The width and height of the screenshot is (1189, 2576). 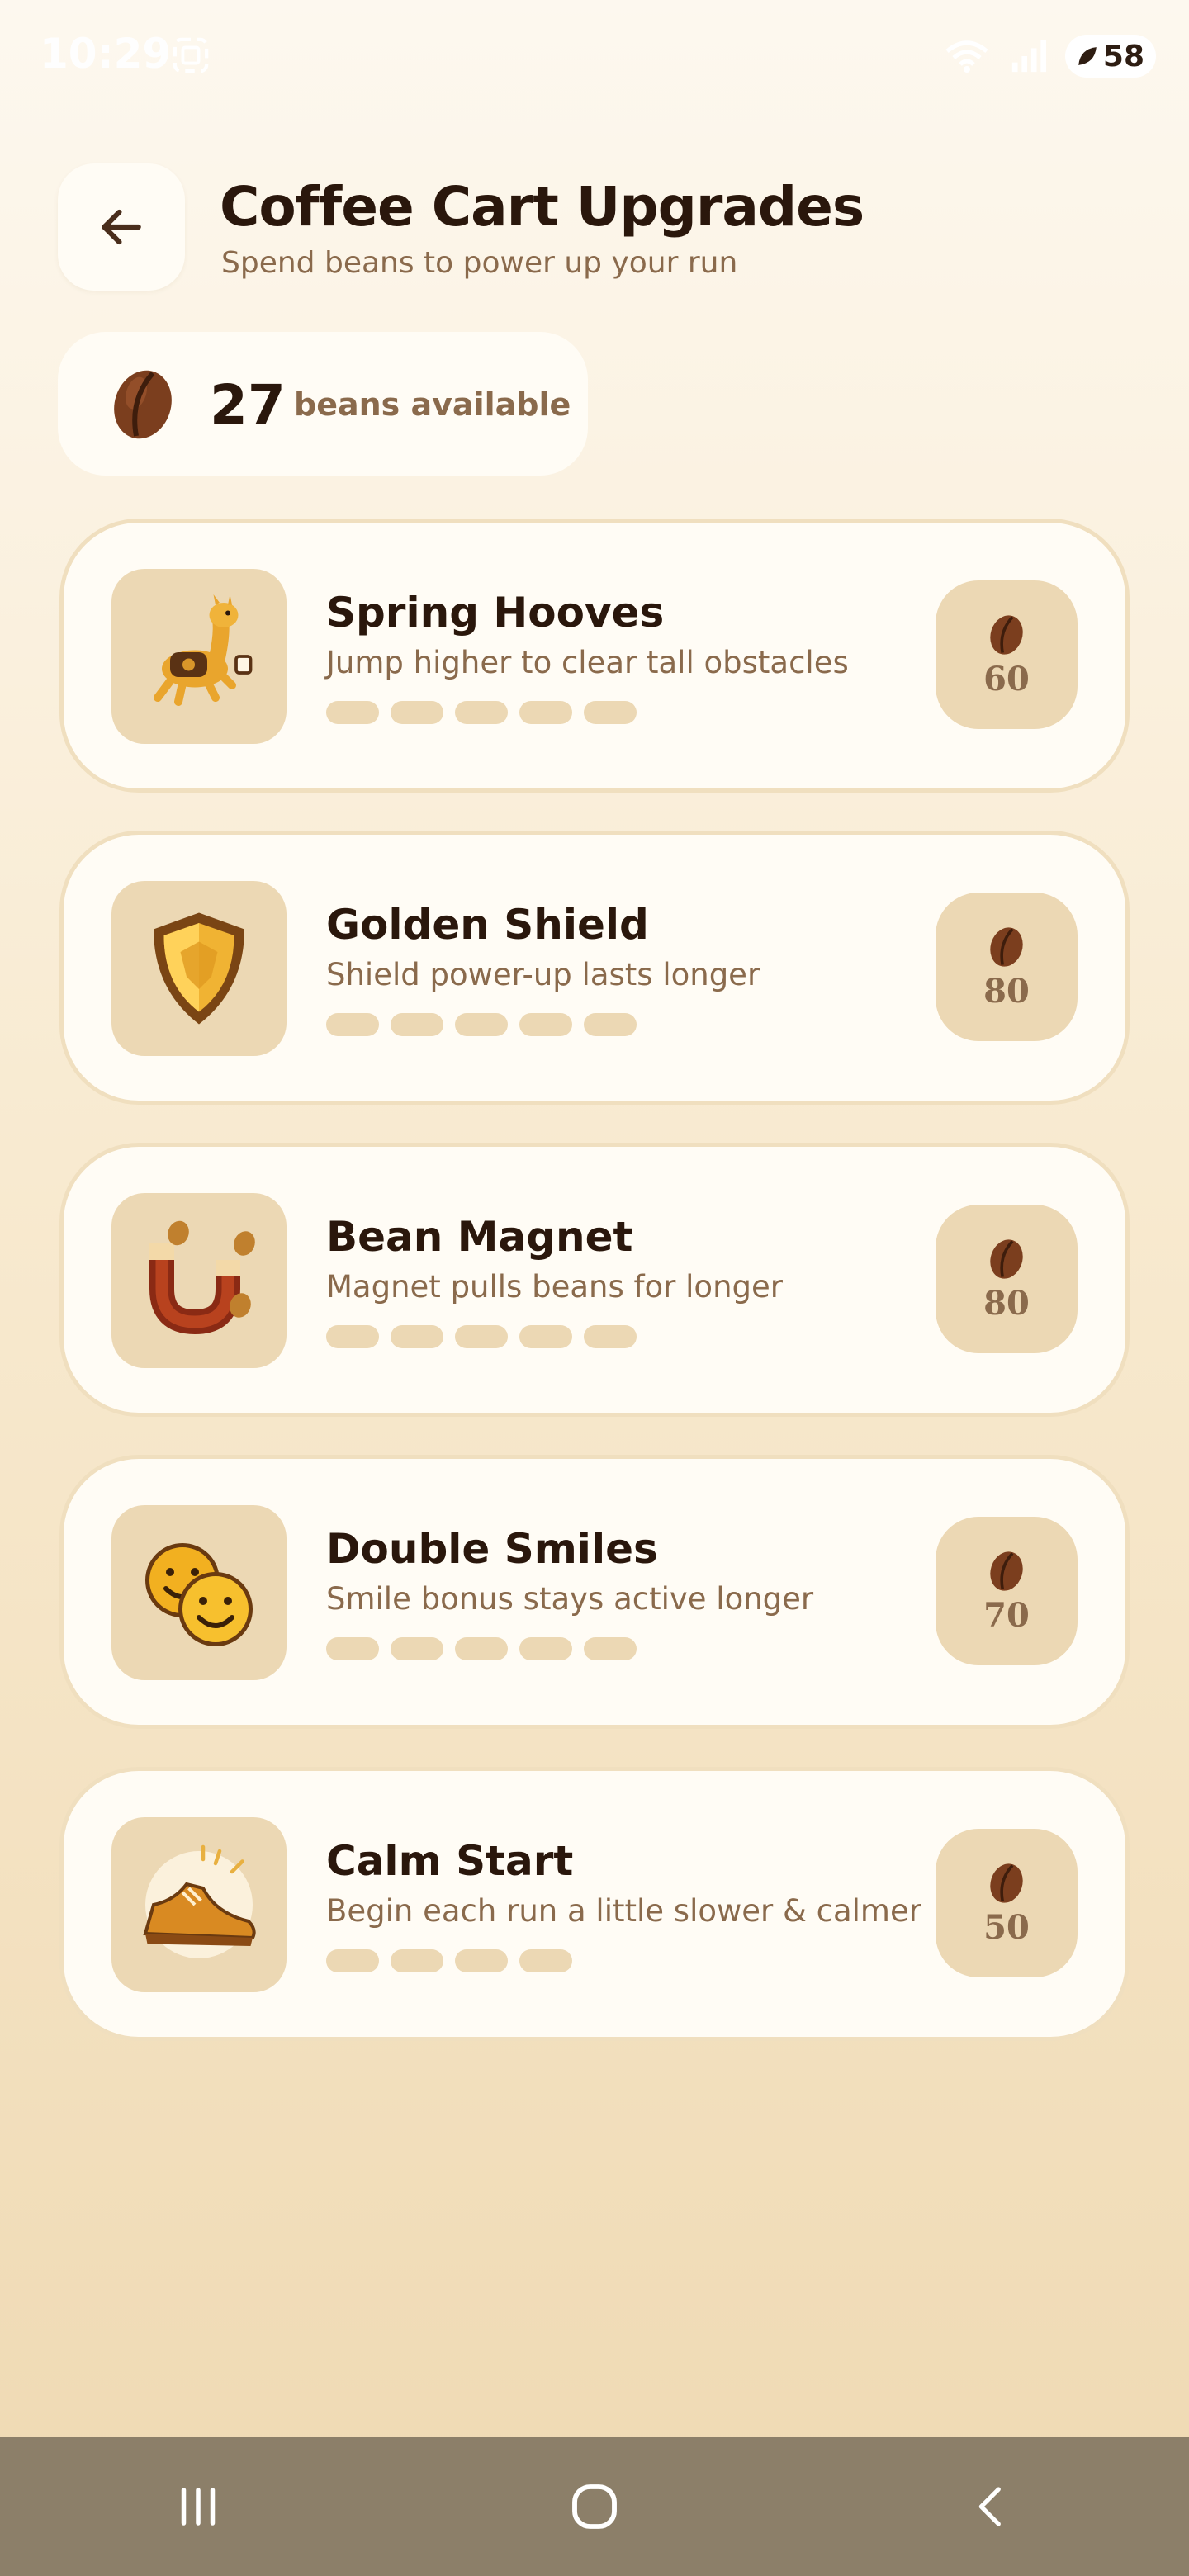 What do you see at coordinates (495, 613) in the screenshot?
I see `upgrade-name: Spring Hooves` at bounding box center [495, 613].